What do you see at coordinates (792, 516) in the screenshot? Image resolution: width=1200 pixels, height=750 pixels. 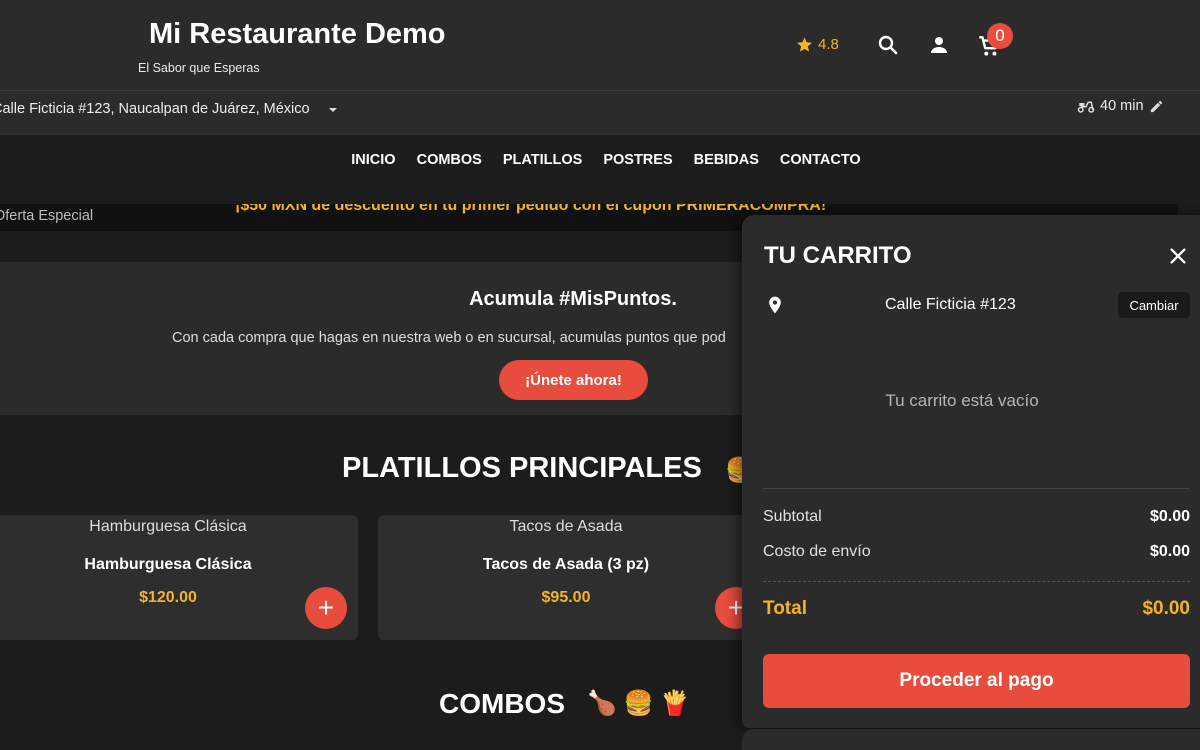 I see `subtotal-label: Subtotal` at bounding box center [792, 516].